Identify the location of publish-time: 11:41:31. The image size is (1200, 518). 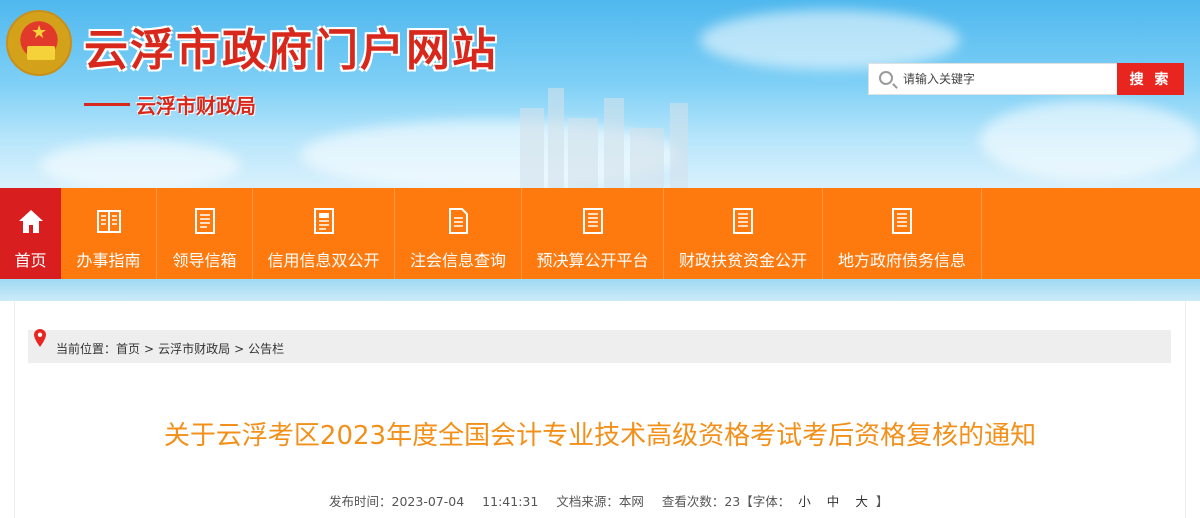
(510, 501).